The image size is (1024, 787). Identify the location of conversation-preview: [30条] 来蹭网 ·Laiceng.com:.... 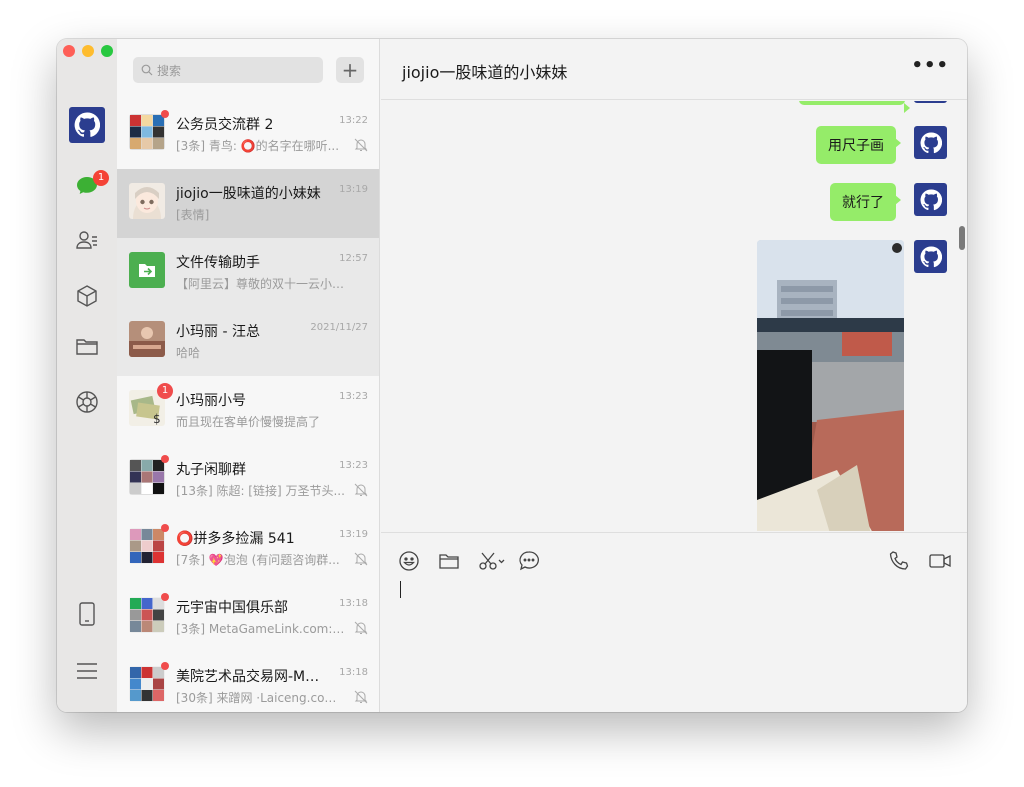
(261, 698).